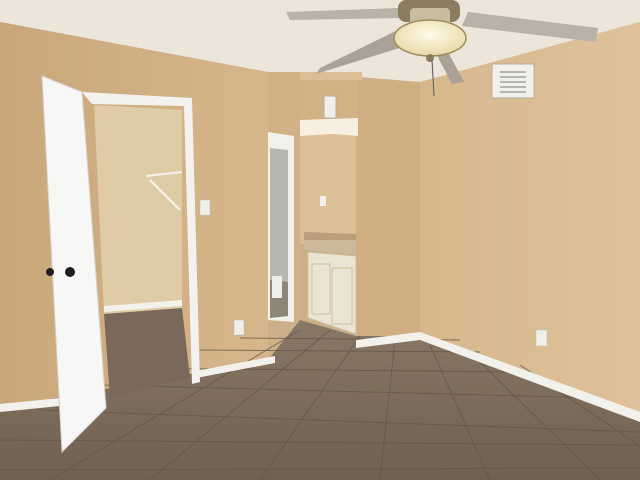 This screenshot has width=640, height=480. What do you see at coordinates (388, 211) in the screenshot?
I see `center-column` at bounding box center [388, 211].